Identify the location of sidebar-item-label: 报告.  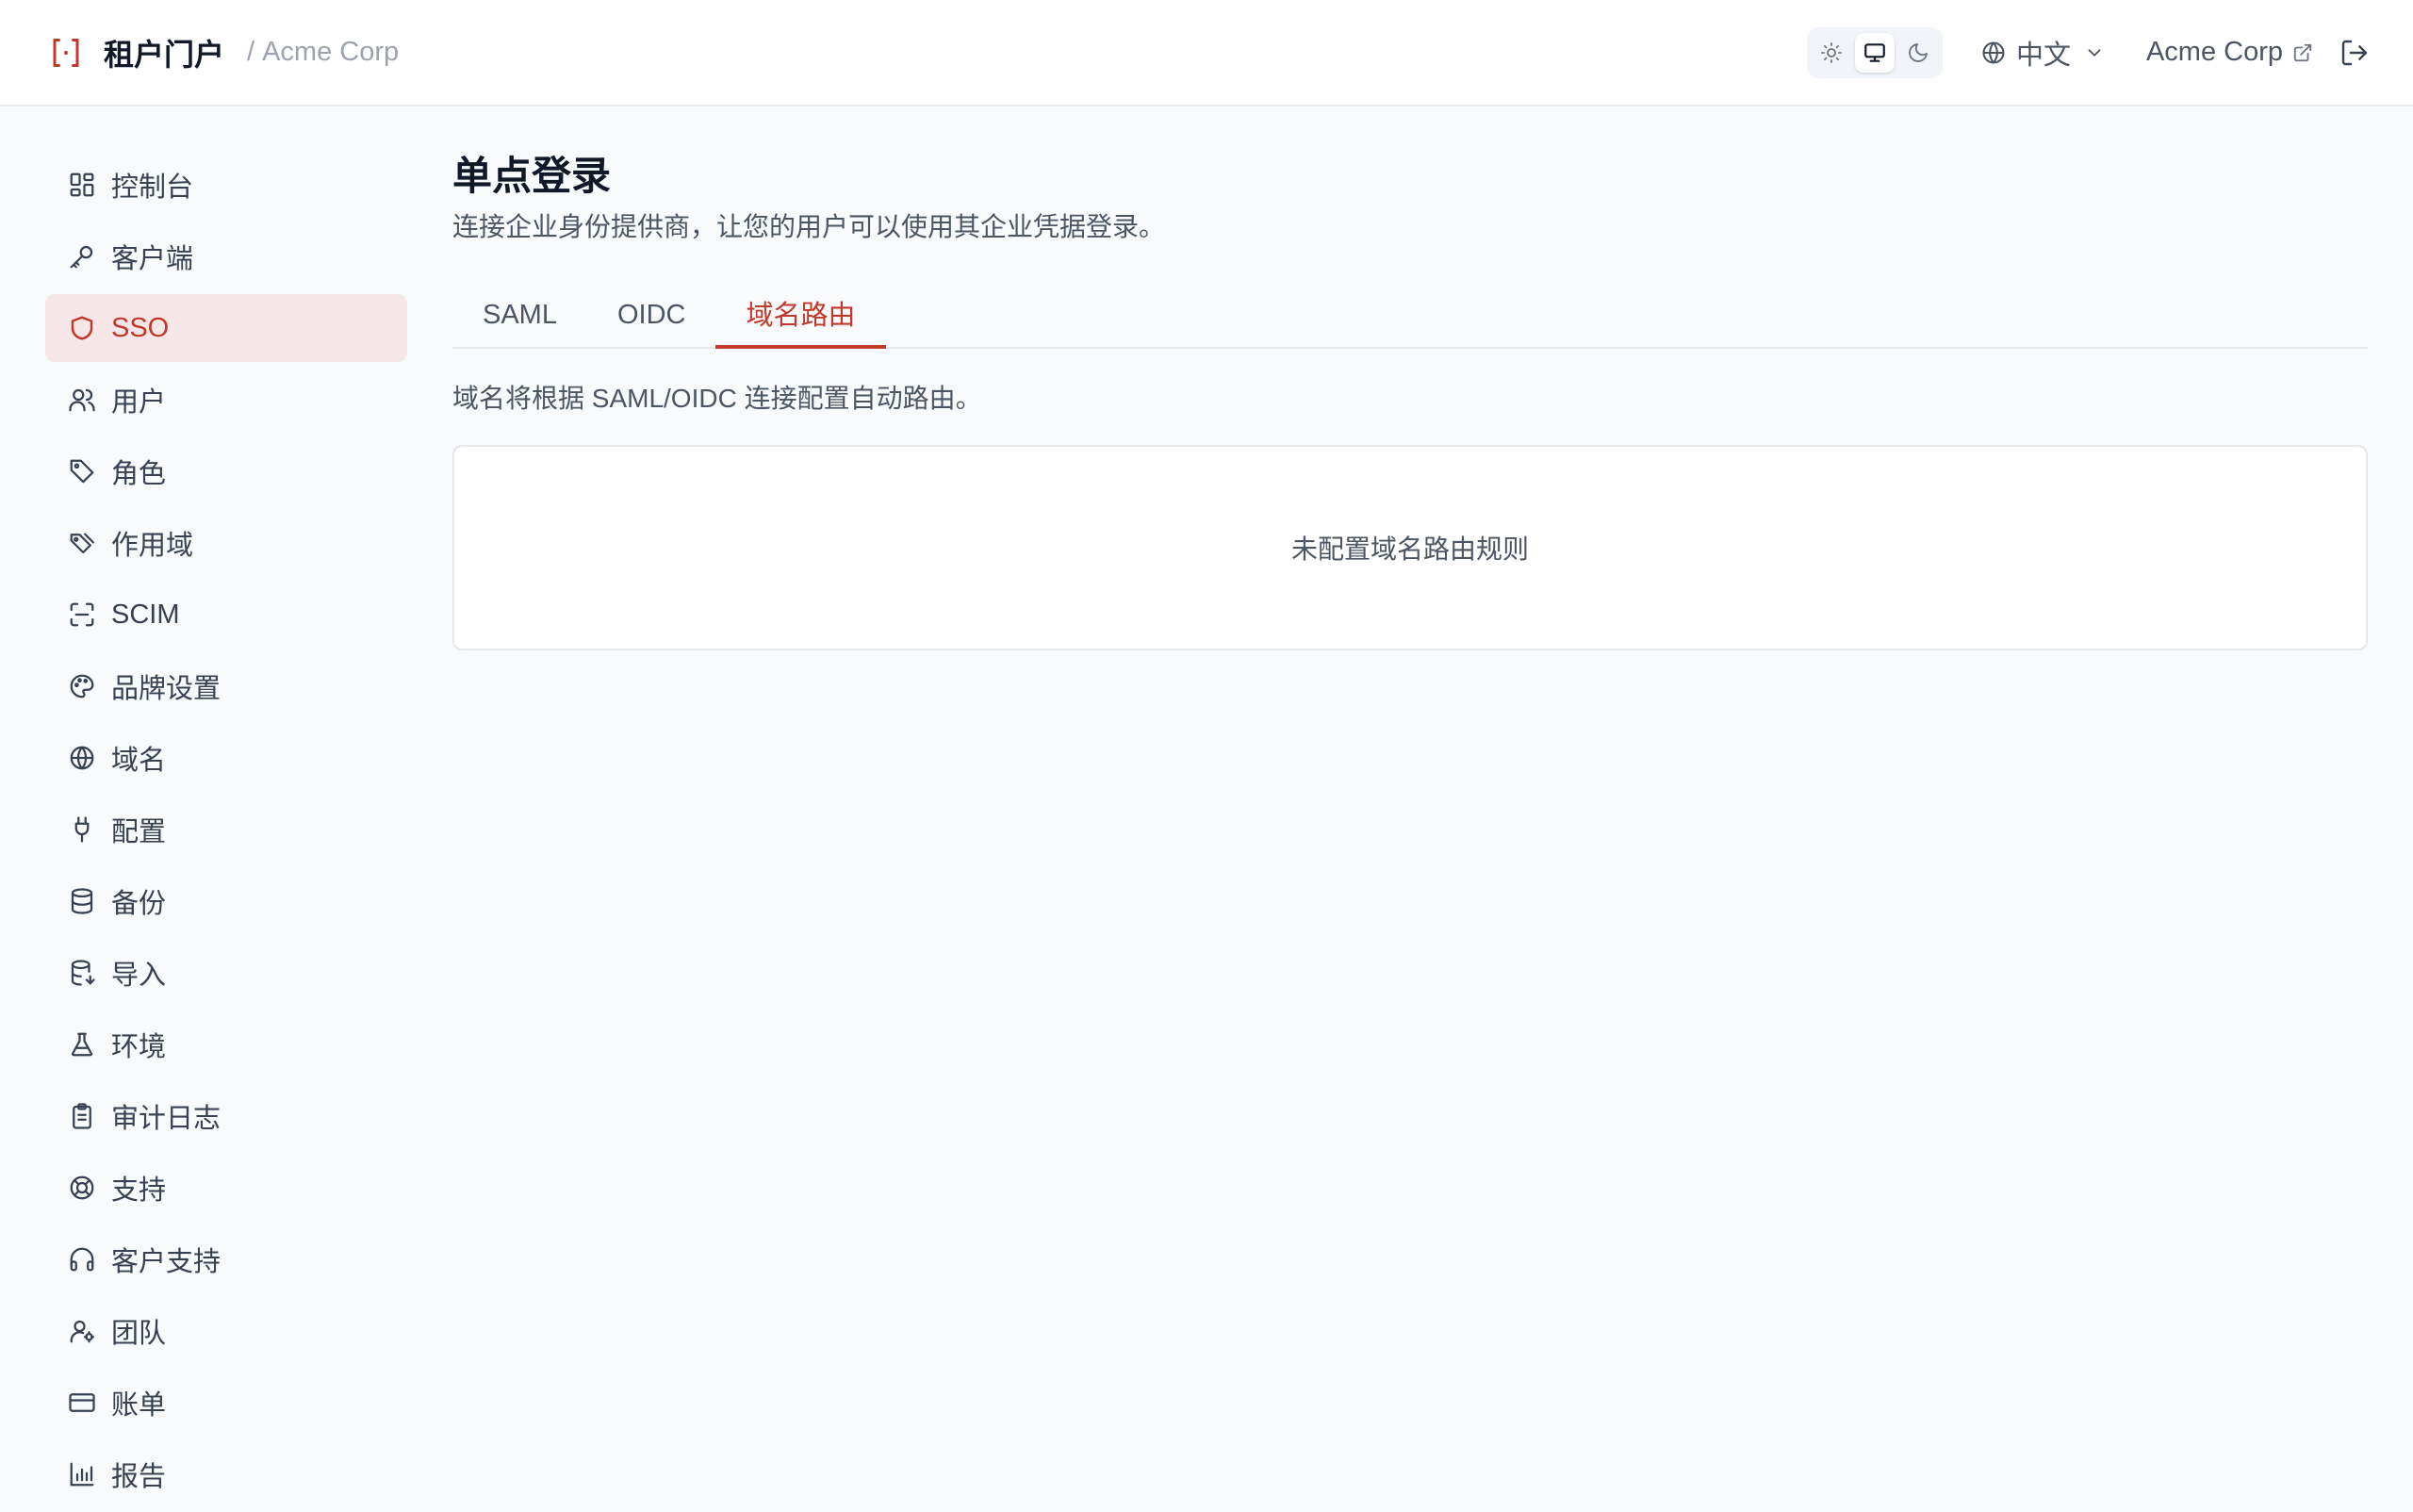
(139, 1477).